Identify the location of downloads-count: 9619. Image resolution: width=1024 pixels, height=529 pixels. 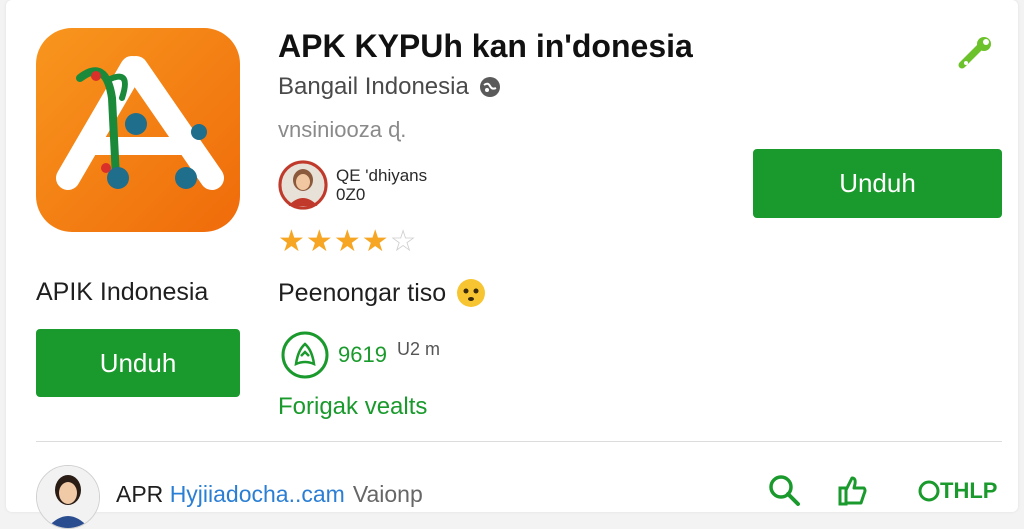
(362, 354).